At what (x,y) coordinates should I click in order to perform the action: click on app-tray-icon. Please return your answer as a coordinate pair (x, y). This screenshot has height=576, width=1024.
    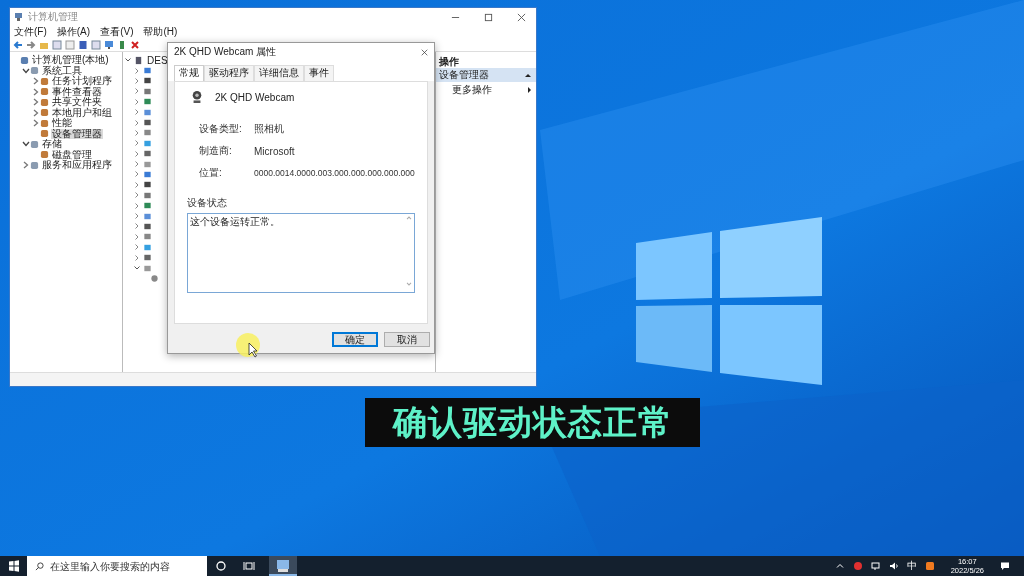
    Looking at the image, I should click on (857, 566).